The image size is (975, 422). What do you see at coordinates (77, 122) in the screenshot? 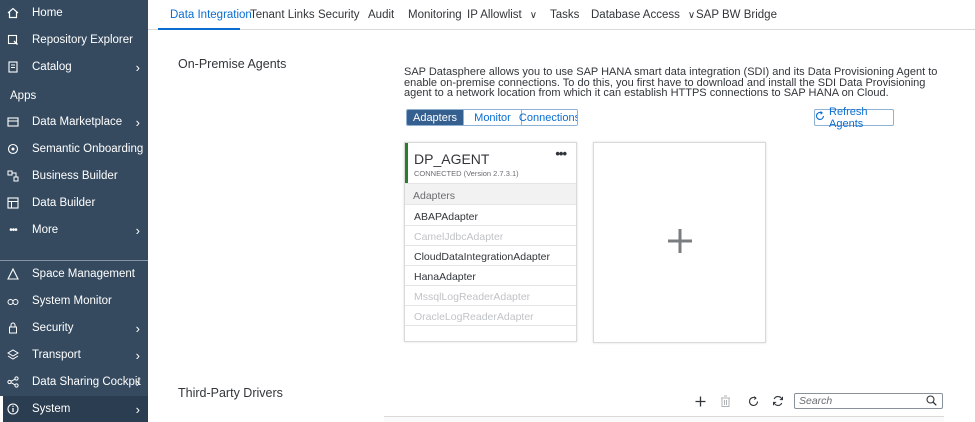
I see `nav-label: Data Marketplace` at bounding box center [77, 122].